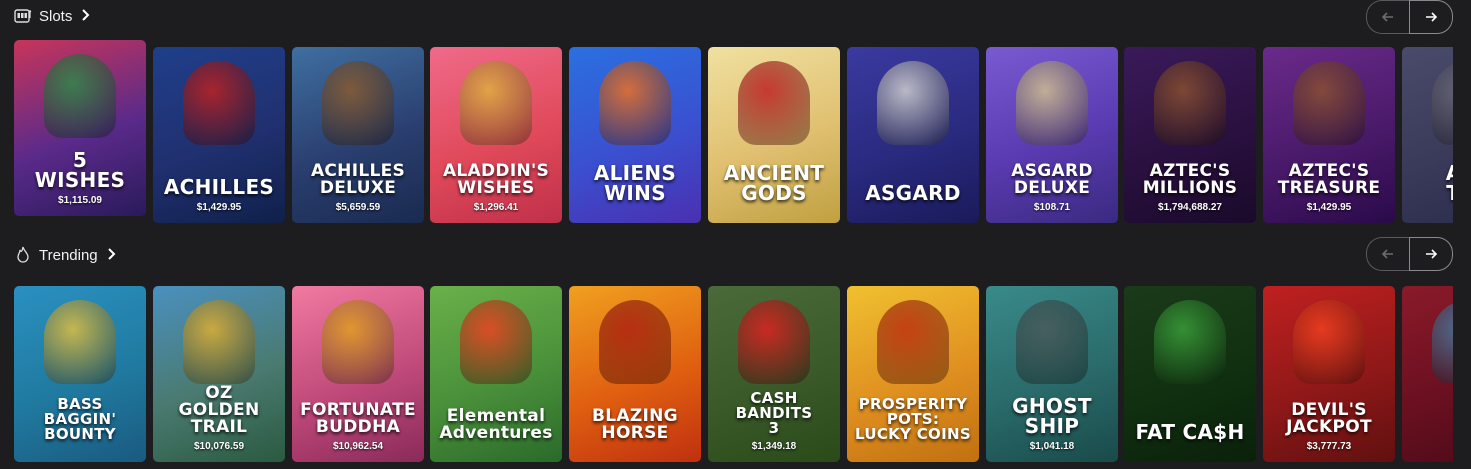 This screenshot has width=1471, height=469. I want to click on trending-header-link: Trending, so click(65, 255).